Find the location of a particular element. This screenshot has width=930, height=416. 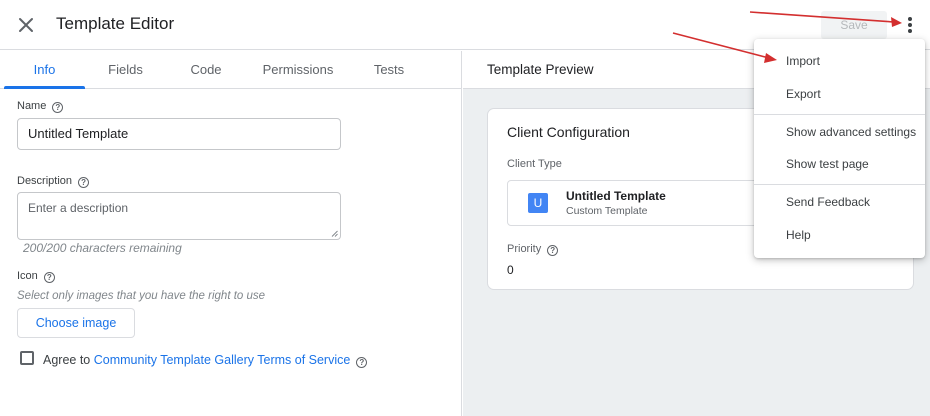

priority-label: Priority? is located at coordinates (533, 249).